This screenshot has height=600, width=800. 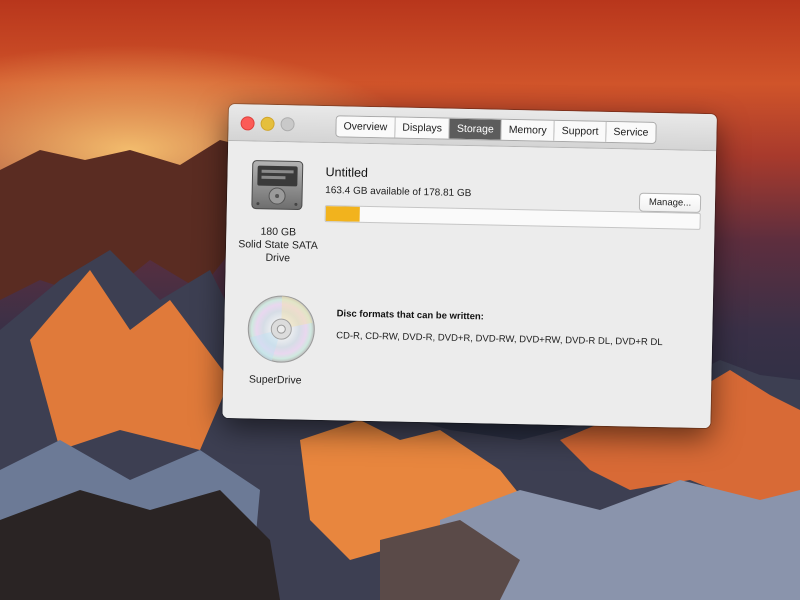 What do you see at coordinates (631, 132) in the screenshot?
I see `tab-service: Service` at bounding box center [631, 132].